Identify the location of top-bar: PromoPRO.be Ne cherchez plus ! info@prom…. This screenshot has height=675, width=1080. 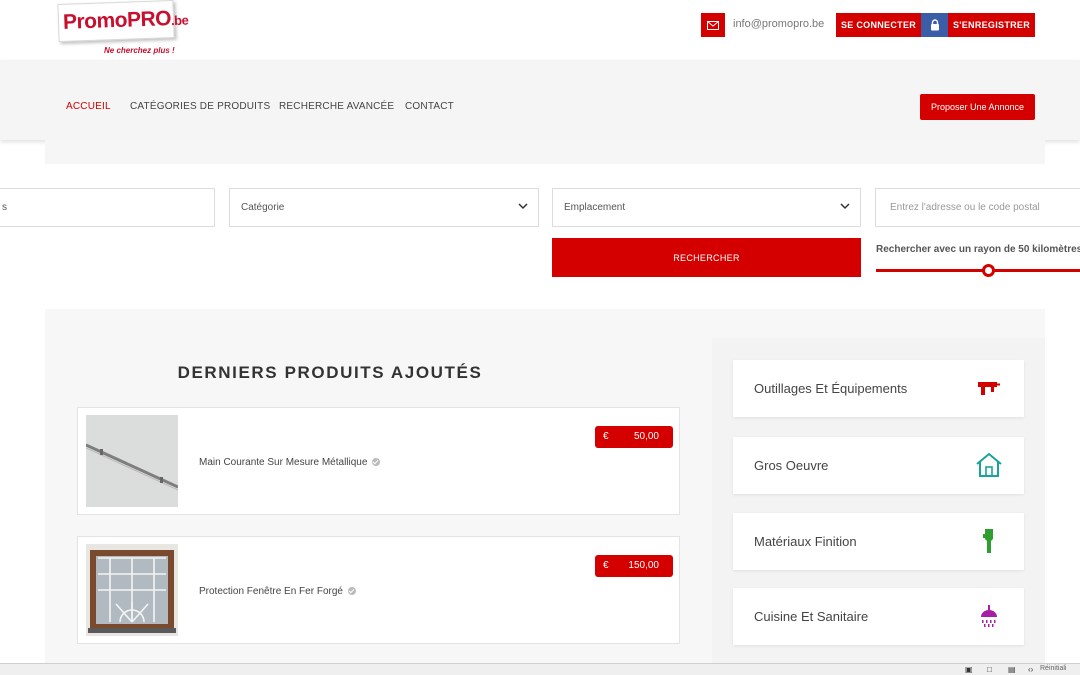
(540, 30).